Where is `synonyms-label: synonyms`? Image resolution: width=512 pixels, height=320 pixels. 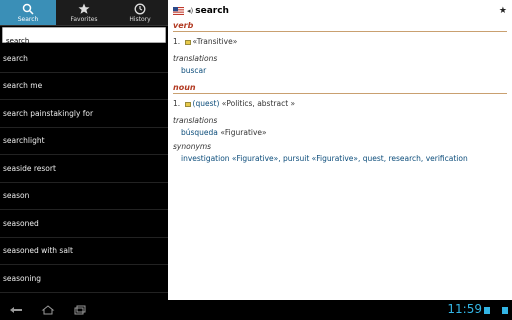
synonyms-label: synonyms is located at coordinates (192, 146).